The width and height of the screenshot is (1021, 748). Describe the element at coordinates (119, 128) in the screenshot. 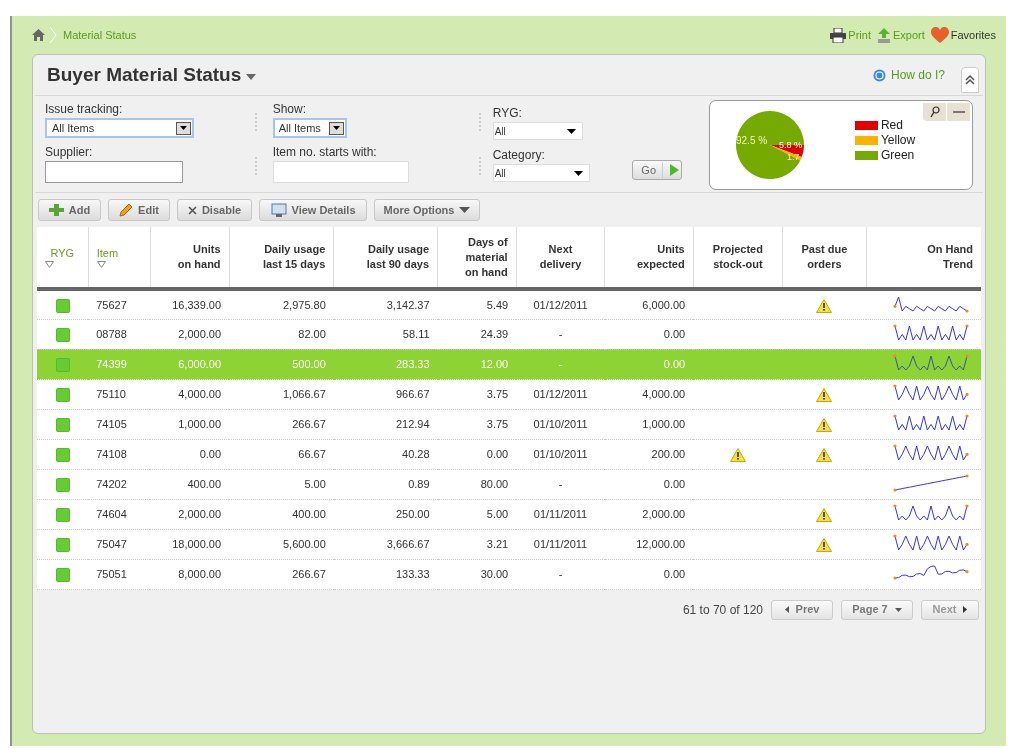

I see `issue-tracking-select: All Items` at that location.